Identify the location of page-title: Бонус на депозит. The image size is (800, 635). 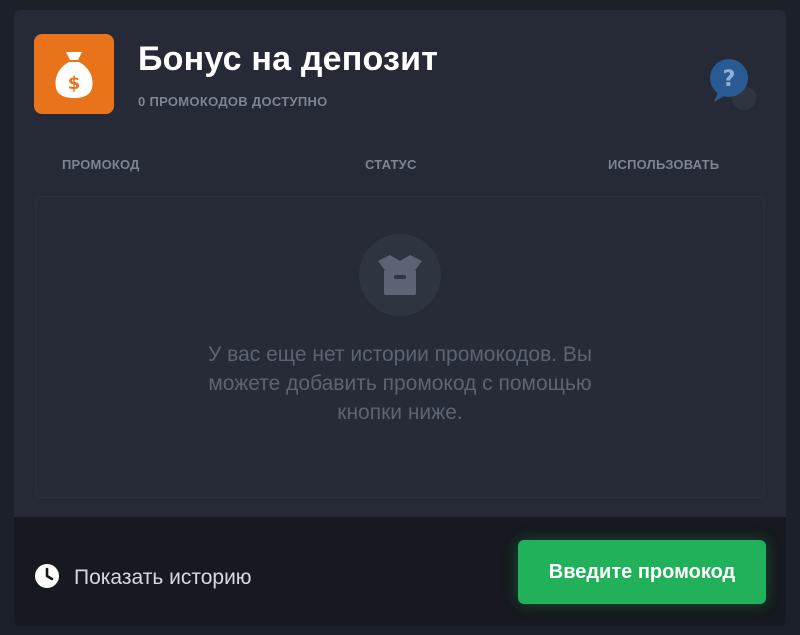
(288, 59).